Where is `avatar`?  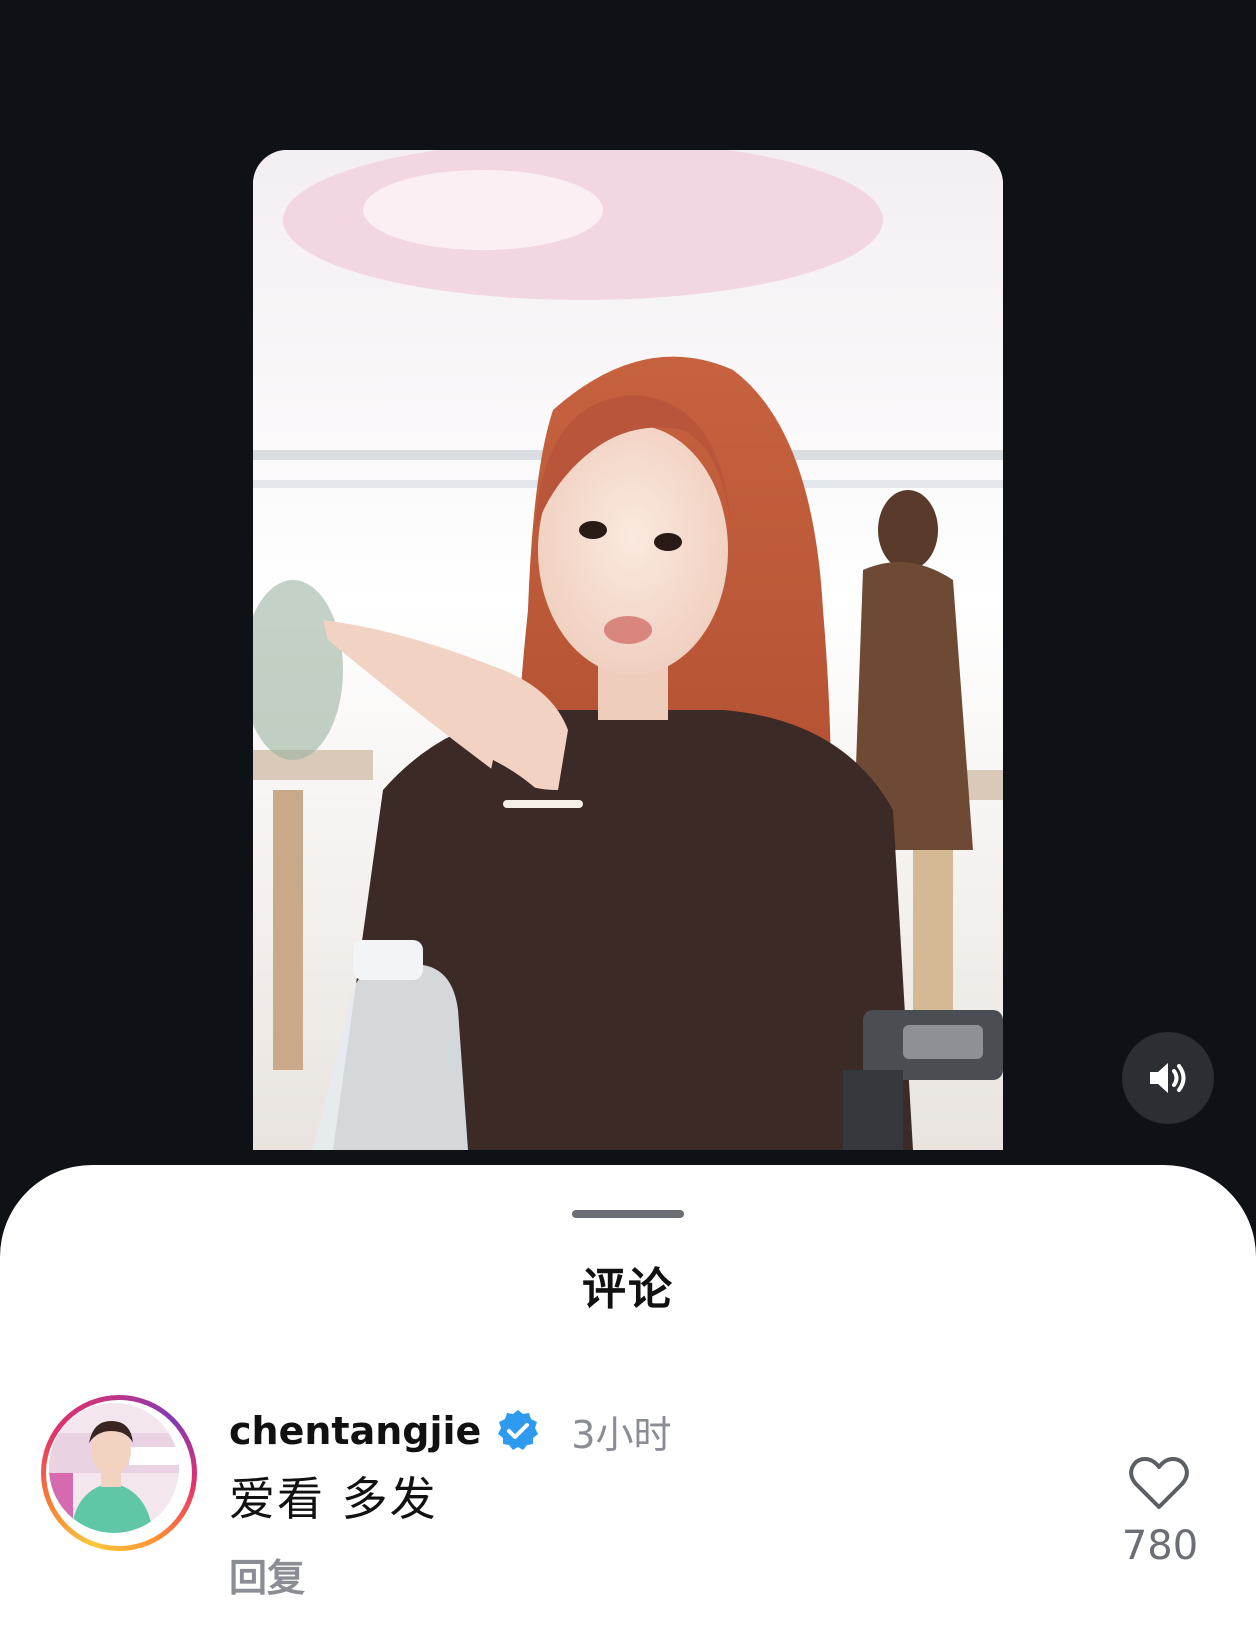
avatar is located at coordinates (114, 1468).